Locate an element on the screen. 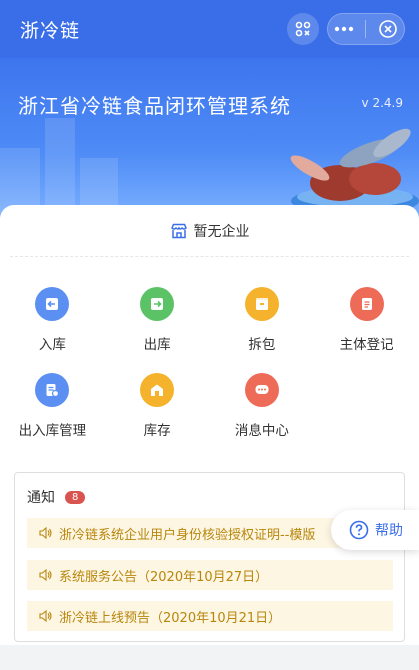  menu-item-manage: 出入库管理 is located at coordinates (52, 406).